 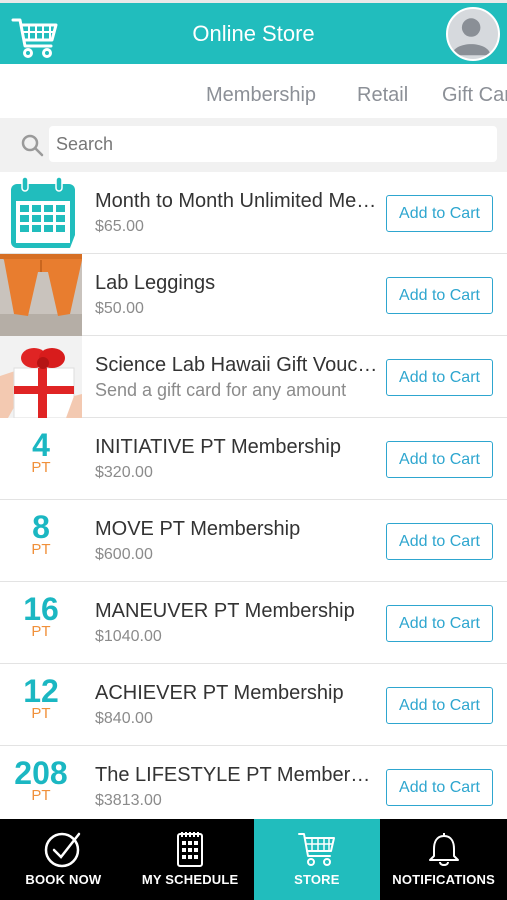 What do you see at coordinates (316, 849) in the screenshot?
I see `cart-icon` at bounding box center [316, 849].